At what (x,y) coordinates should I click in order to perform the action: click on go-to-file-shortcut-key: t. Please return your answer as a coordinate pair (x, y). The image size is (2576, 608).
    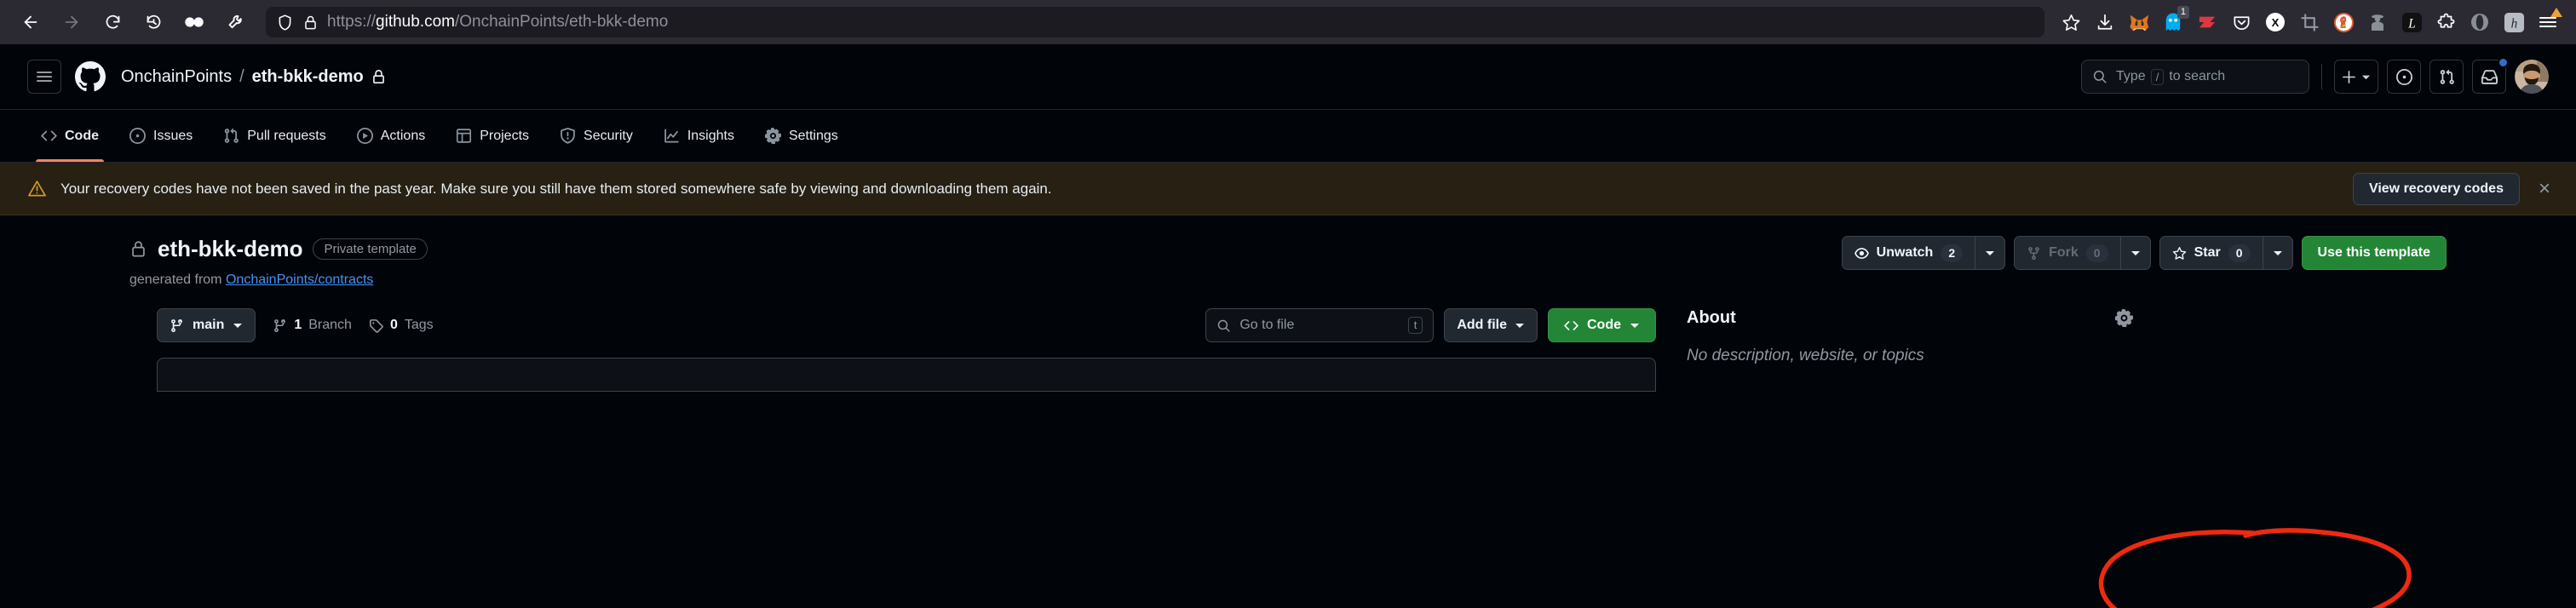
    Looking at the image, I should click on (1415, 325).